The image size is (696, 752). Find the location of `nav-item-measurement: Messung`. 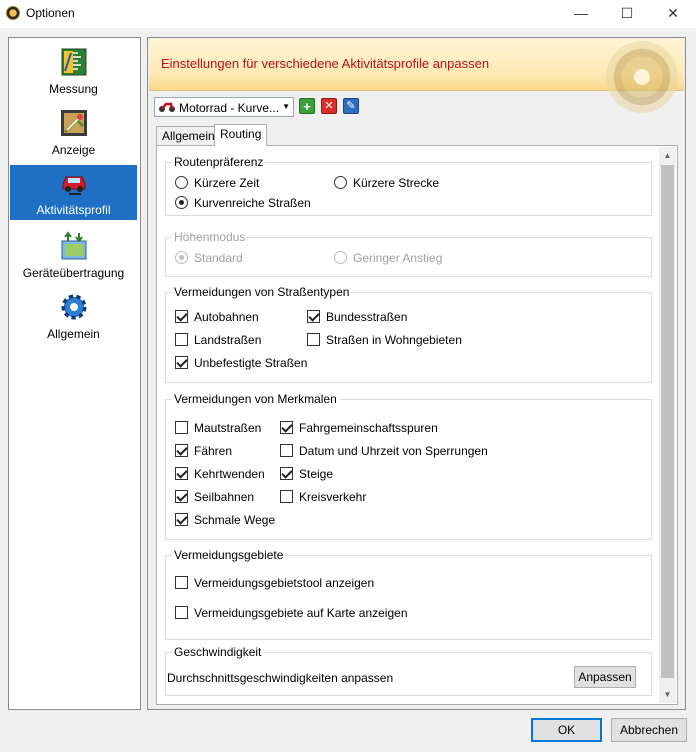

nav-item-measurement: Messung is located at coordinates (73, 71).